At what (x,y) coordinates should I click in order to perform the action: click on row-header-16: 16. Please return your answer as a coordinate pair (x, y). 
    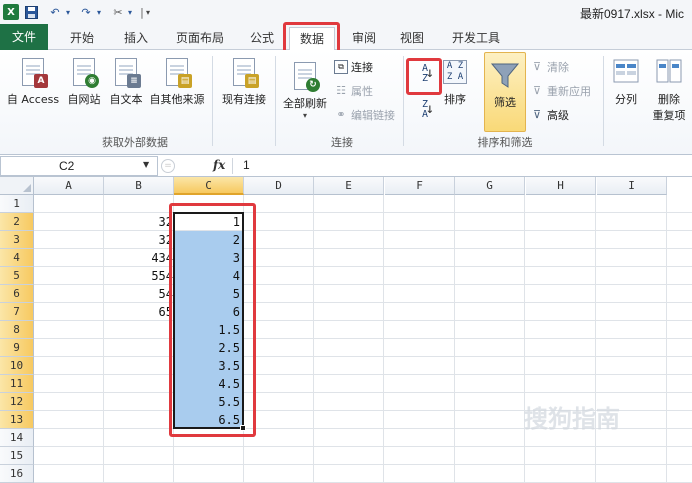
    Looking at the image, I should click on (17, 474).